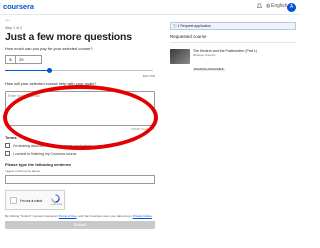  Describe the element at coordinates (56, 205) in the screenshot. I see `recaptcha-brand: reCAPTCHA` at that location.